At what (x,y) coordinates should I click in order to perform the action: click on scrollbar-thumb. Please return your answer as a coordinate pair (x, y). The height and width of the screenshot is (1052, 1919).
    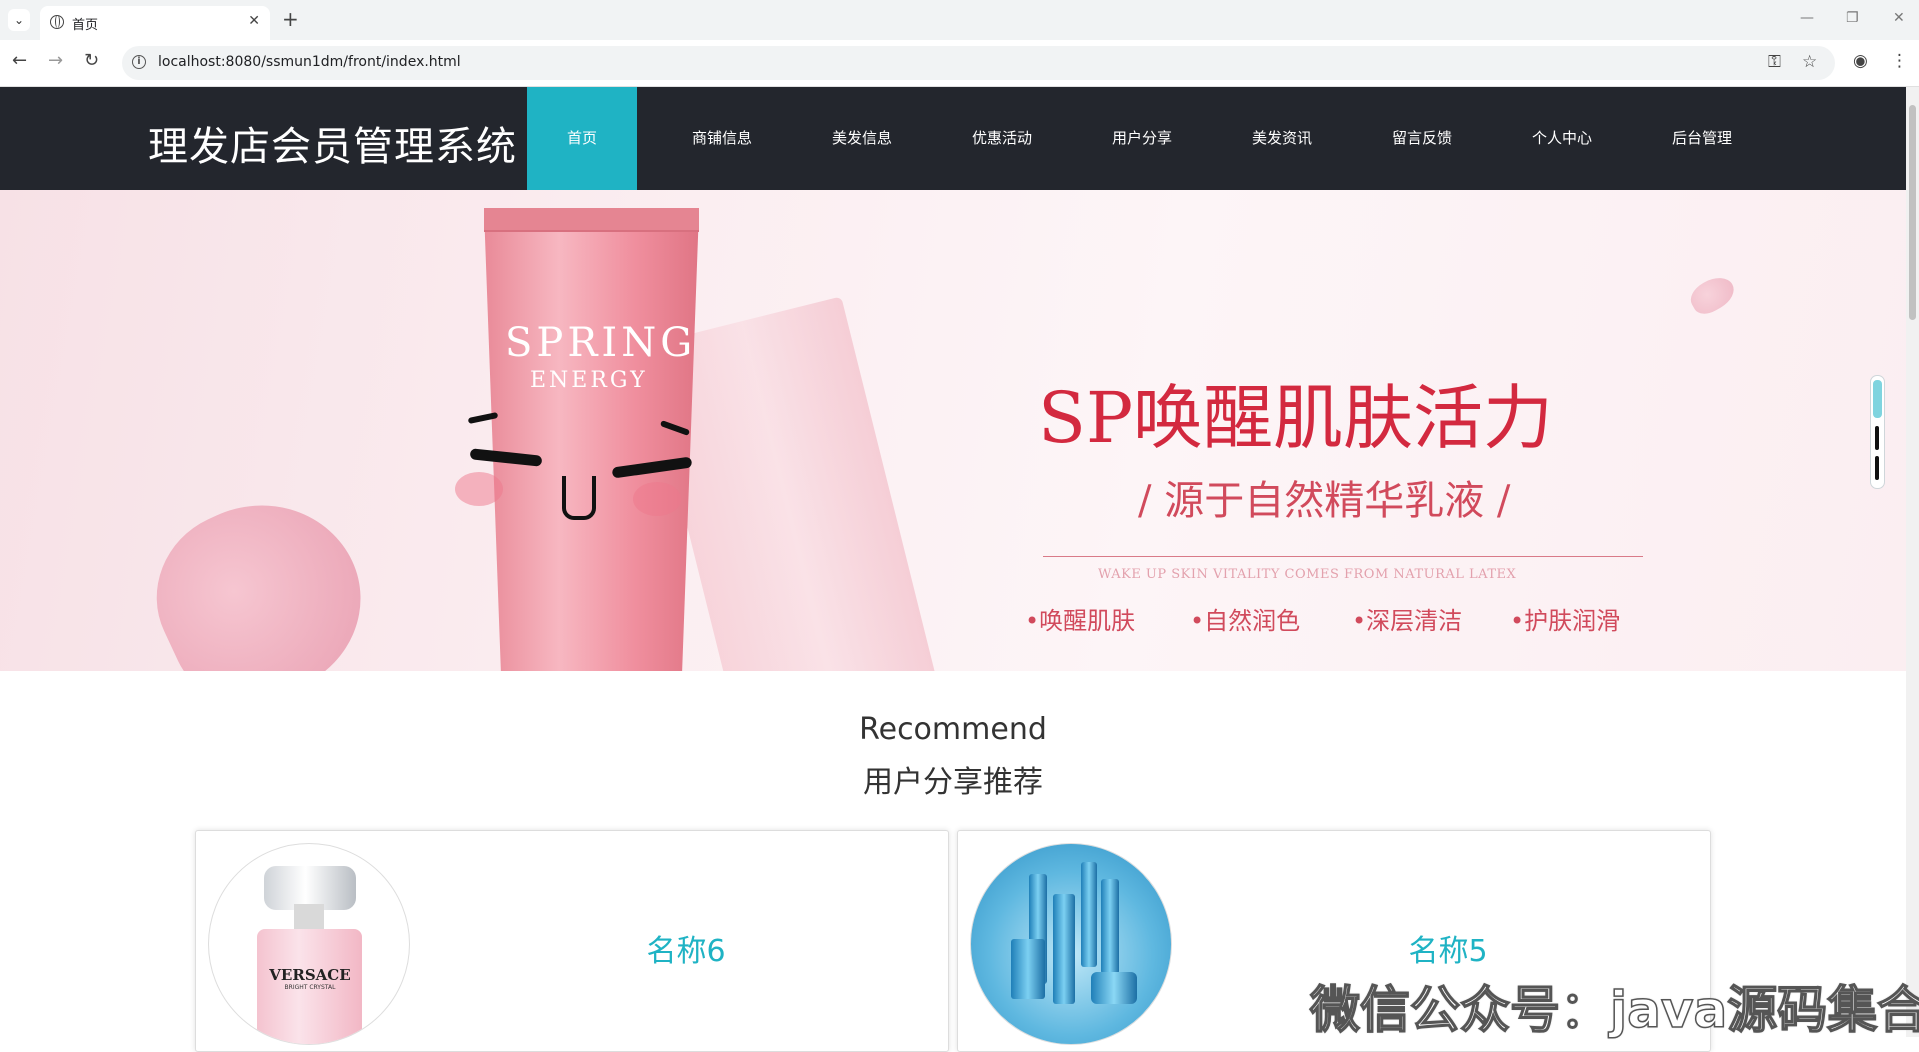
    Looking at the image, I should click on (1912, 212).